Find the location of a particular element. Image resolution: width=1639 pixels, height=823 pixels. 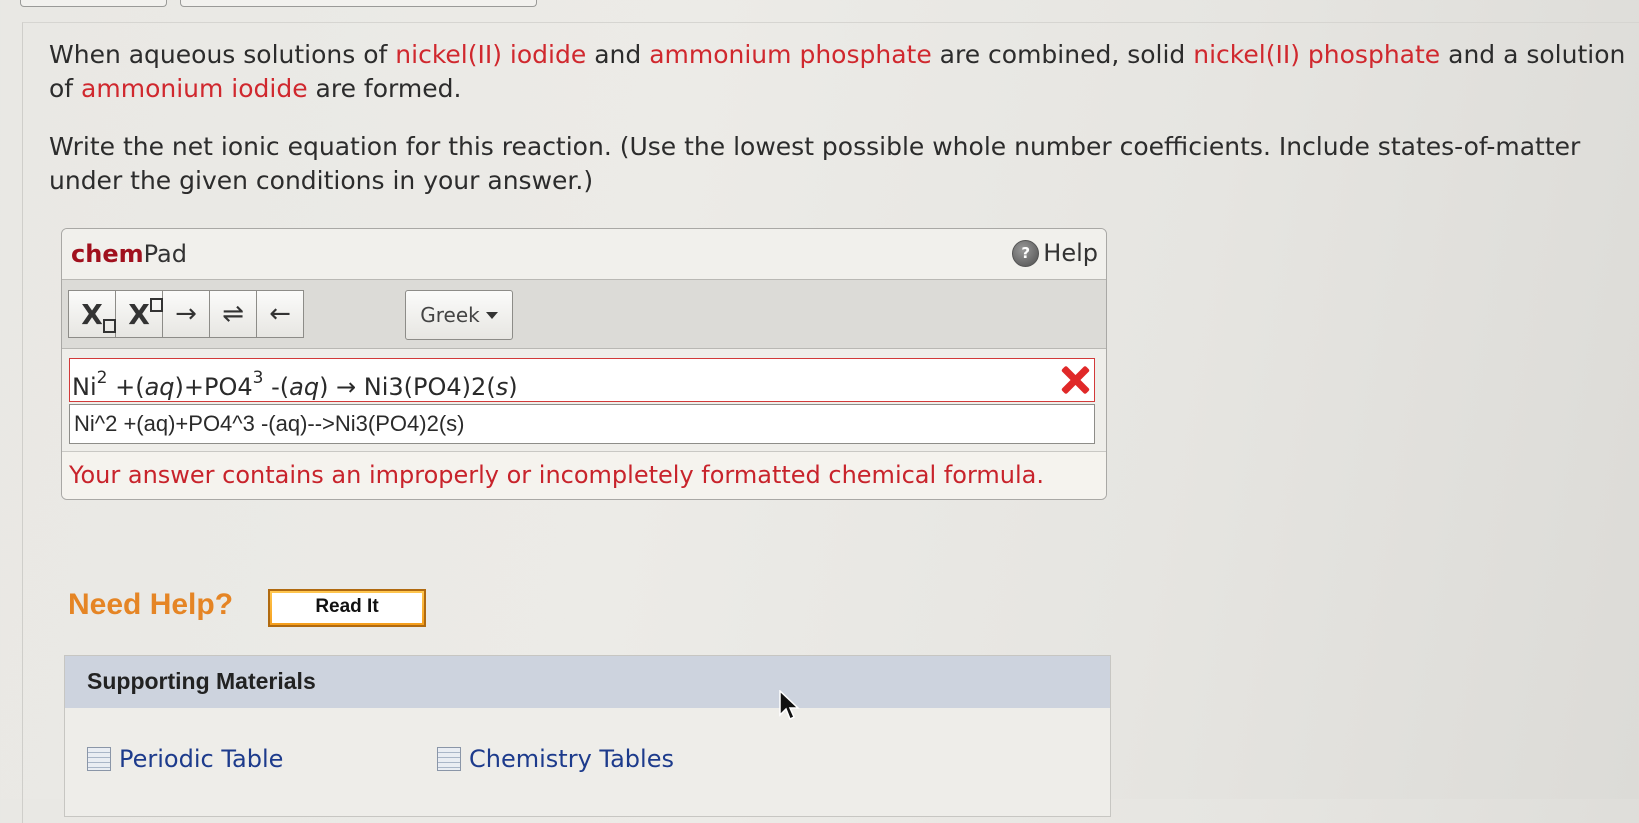

equilibrium-arrow-button: ⇌ is located at coordinates (233, 314).